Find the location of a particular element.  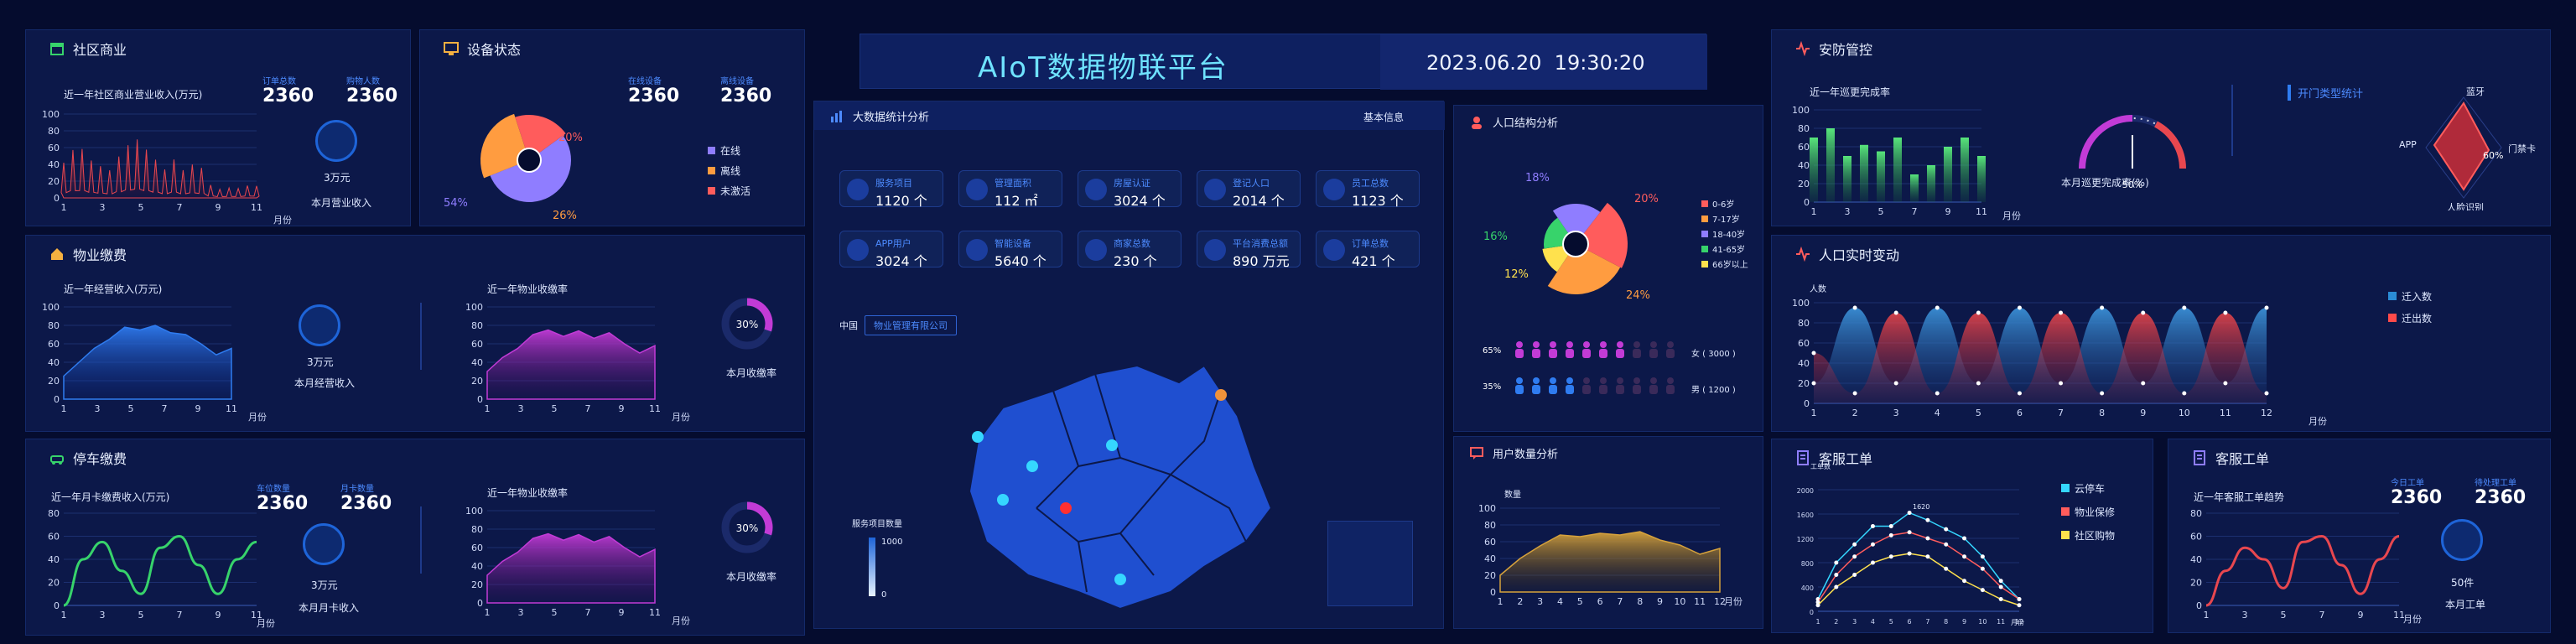

badge-label: 本月月卡收入 is located at coordinates (329, 608).